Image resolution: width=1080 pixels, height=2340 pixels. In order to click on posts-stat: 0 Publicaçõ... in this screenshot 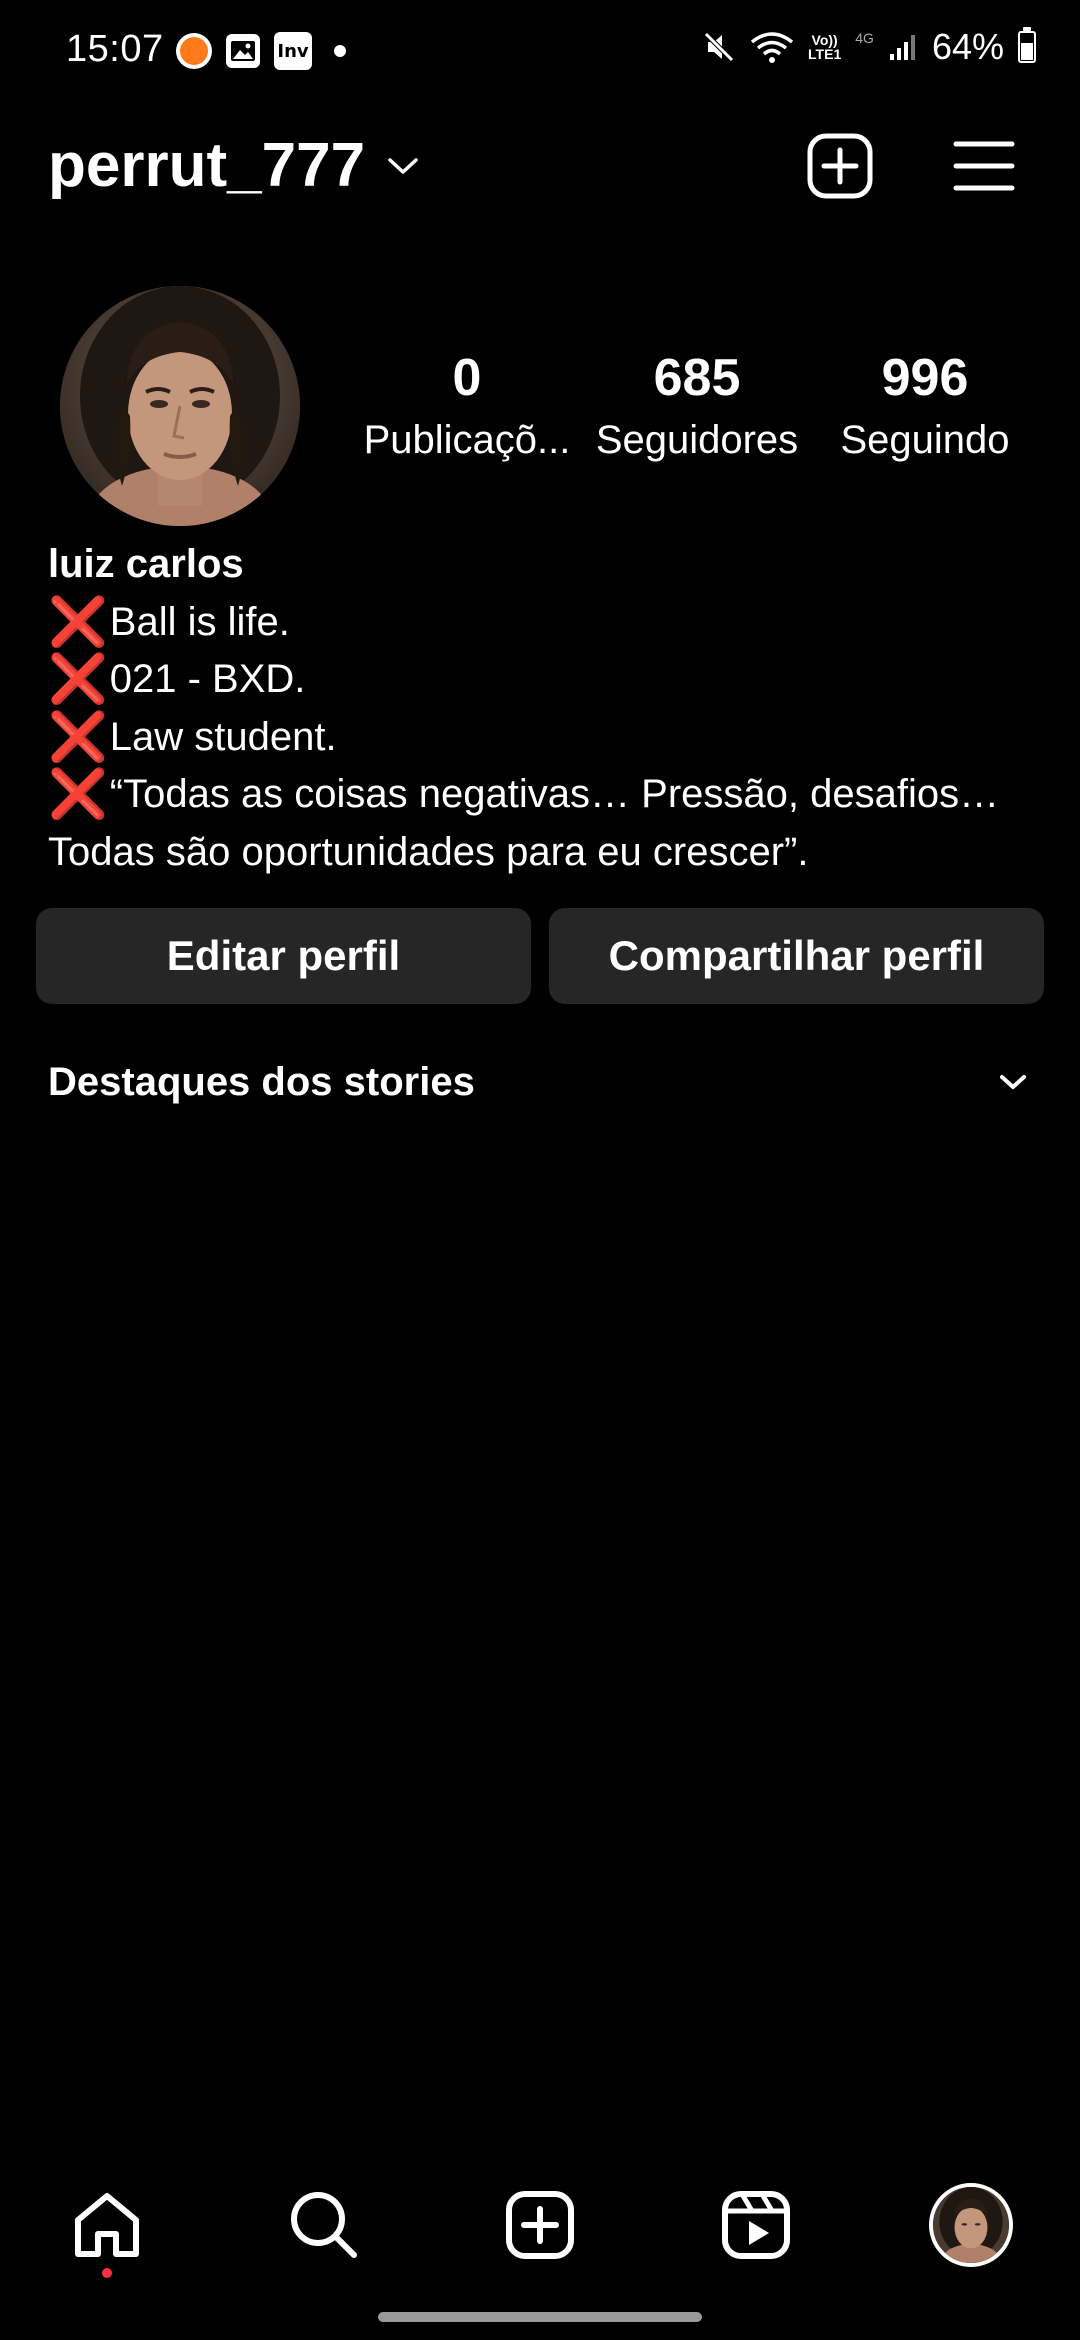, I will do `click(467, 408)`.